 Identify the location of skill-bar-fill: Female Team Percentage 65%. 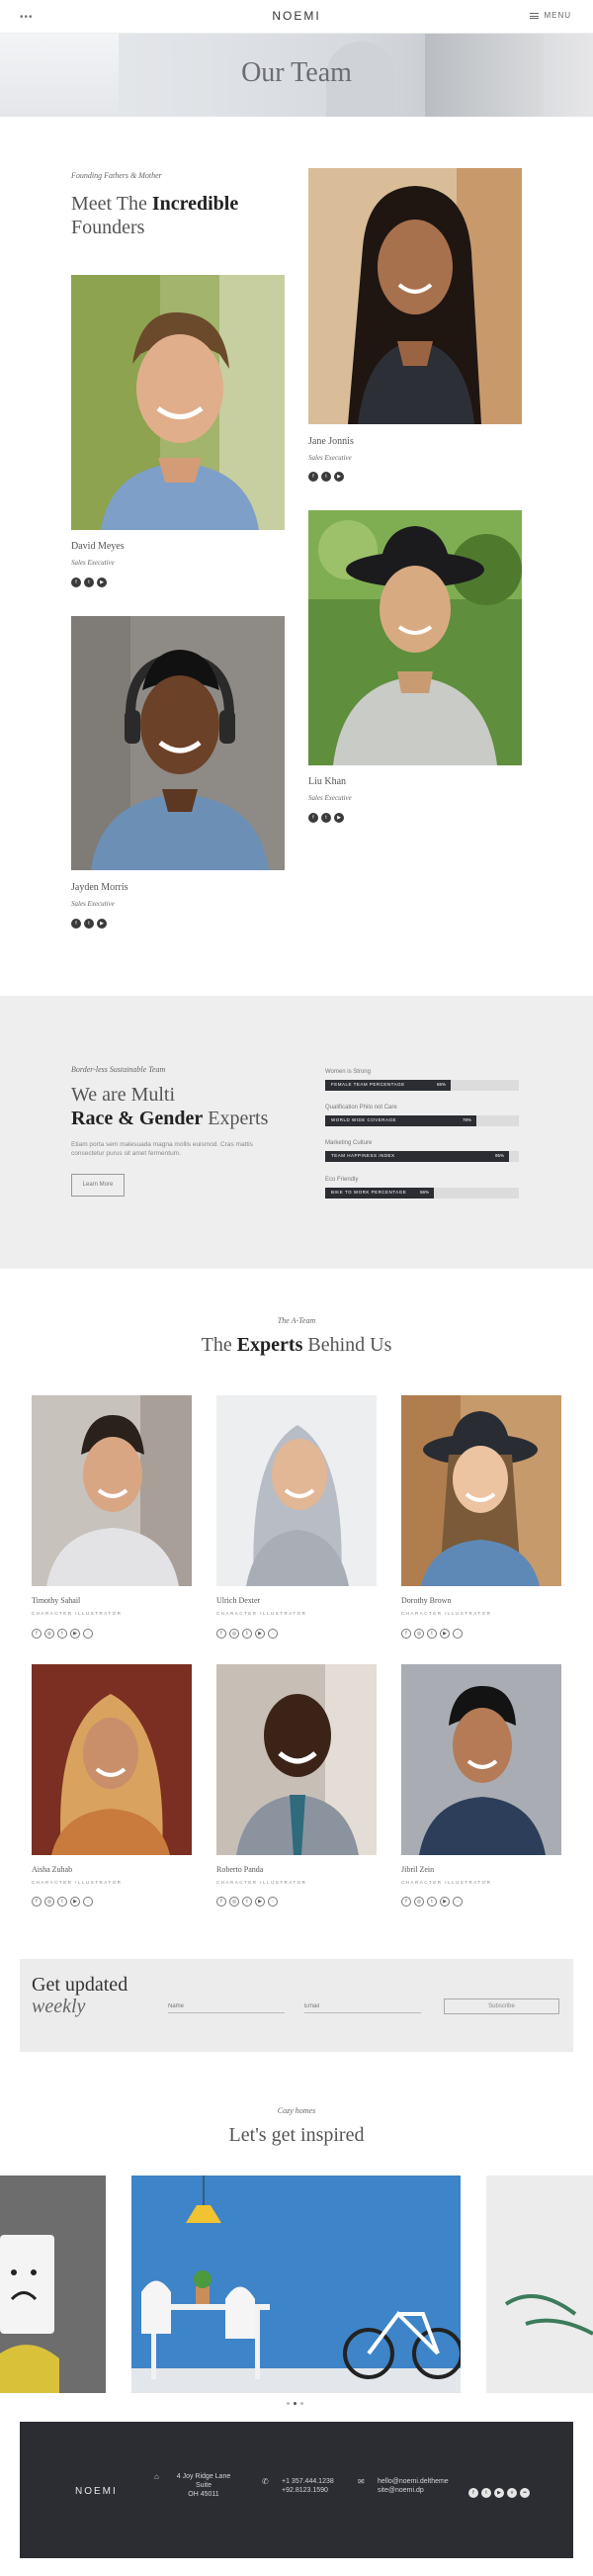
(388, 1085).